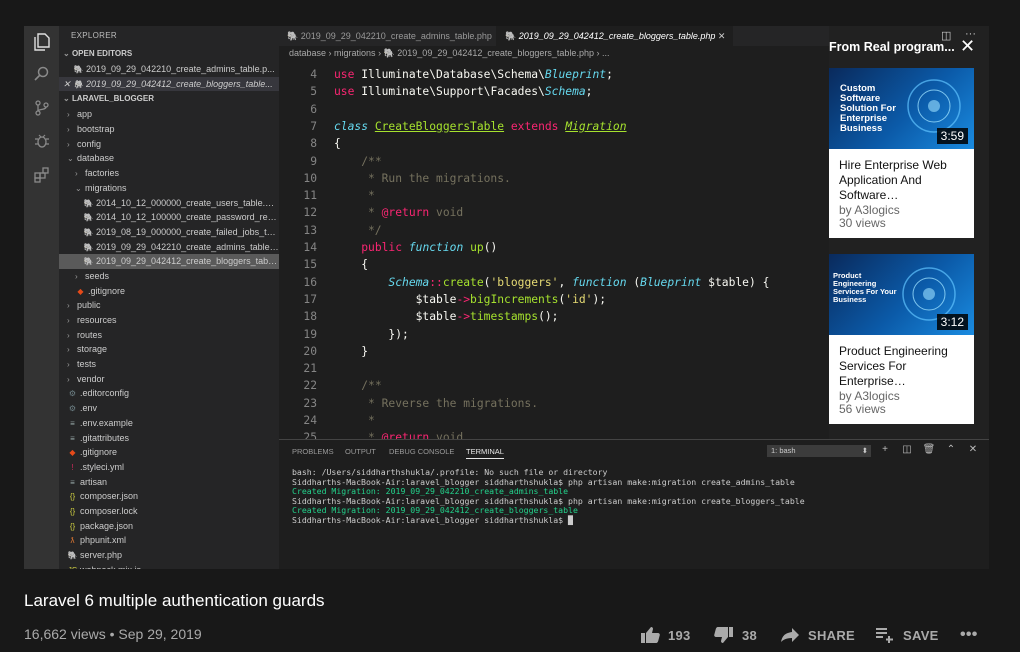 The image size is (1020, 652). I want to click on lines-file-icon: ≡, so click(72, 482).